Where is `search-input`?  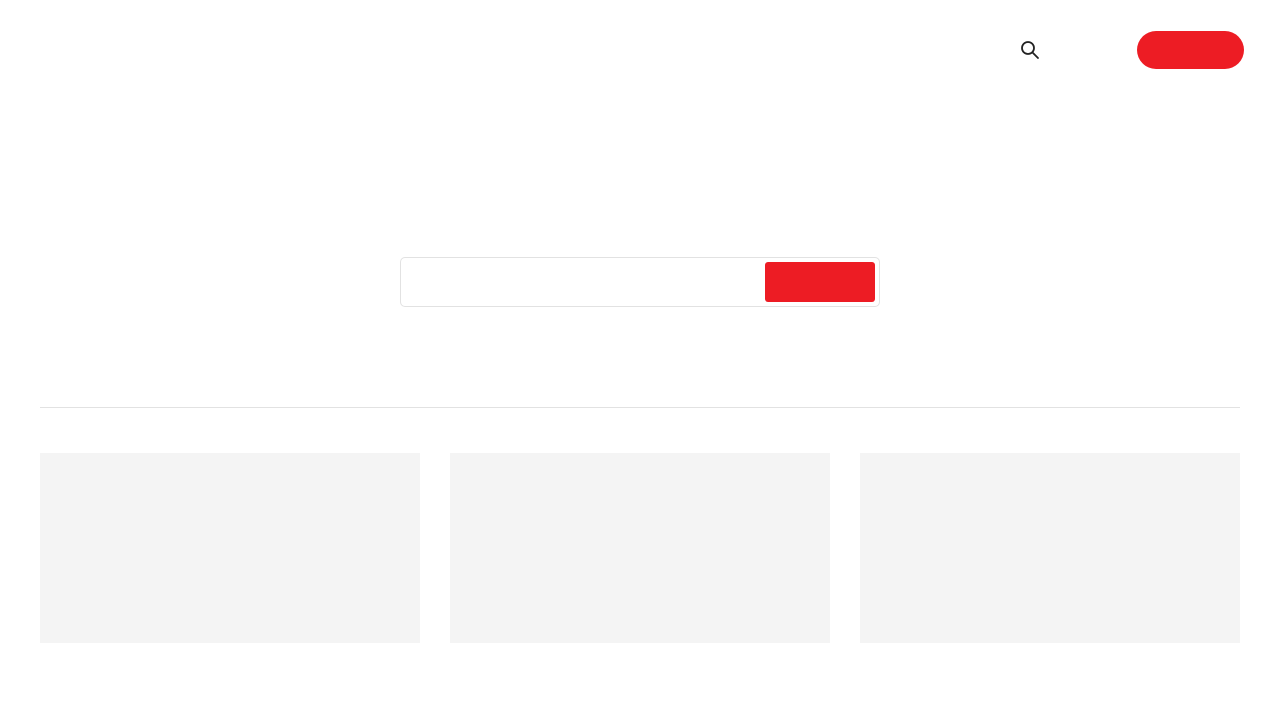
search-input is located at coordinates (585, 282).